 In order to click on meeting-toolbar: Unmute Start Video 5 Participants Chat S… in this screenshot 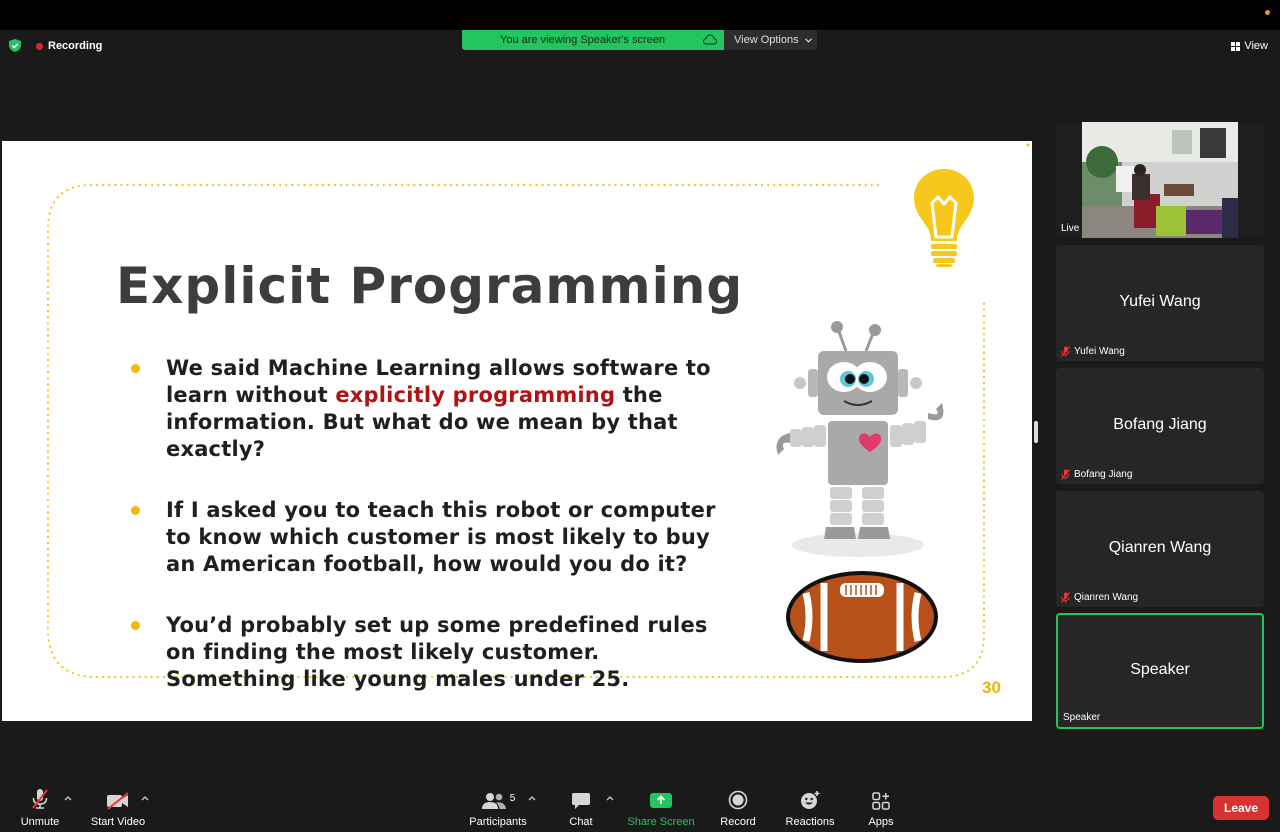, I will do `click(640, 808)`.